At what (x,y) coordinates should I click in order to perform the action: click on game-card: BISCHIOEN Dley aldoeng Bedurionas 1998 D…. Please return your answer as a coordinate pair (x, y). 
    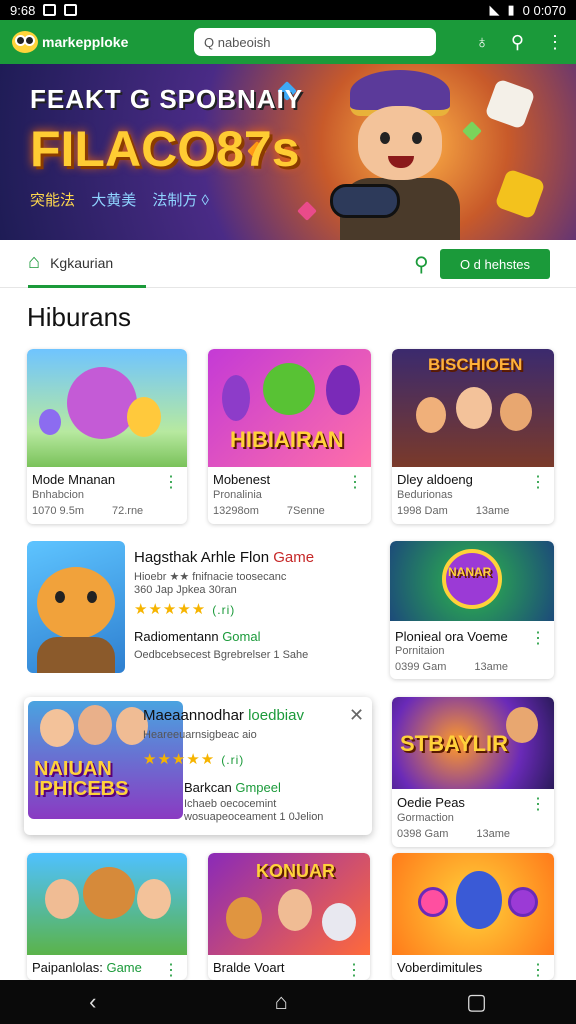
    Looking at the image, I should click on (473, 436).